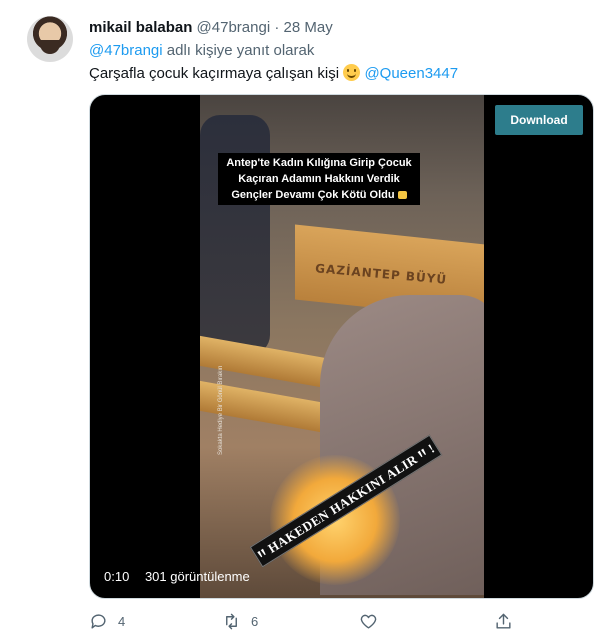 Image resolution: width=616 pixels, height=633 pixels. Describe the element at coordinates (255, 621) in the screenshot. I see `retweet-count: 6` at that location.